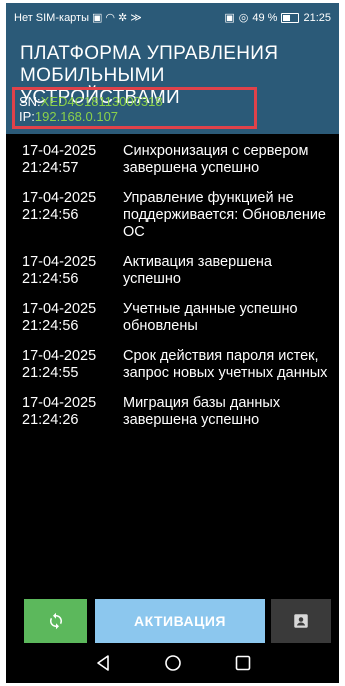 The width and height of the screenshot is (345, 686). I want to click on sn-value: XED4C18113000318, so click(101, 101).